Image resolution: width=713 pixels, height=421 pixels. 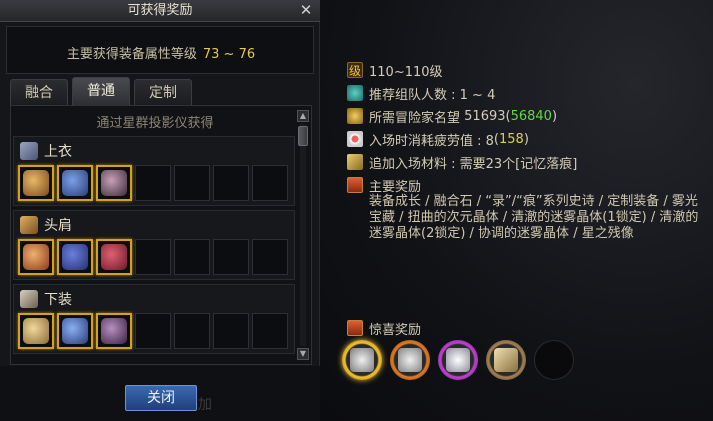 What do you see at coordinates (131, 54) in the screenshot?
I see `level-range-label: 主要获得装备属性等级` at bounding box center [131, 54].